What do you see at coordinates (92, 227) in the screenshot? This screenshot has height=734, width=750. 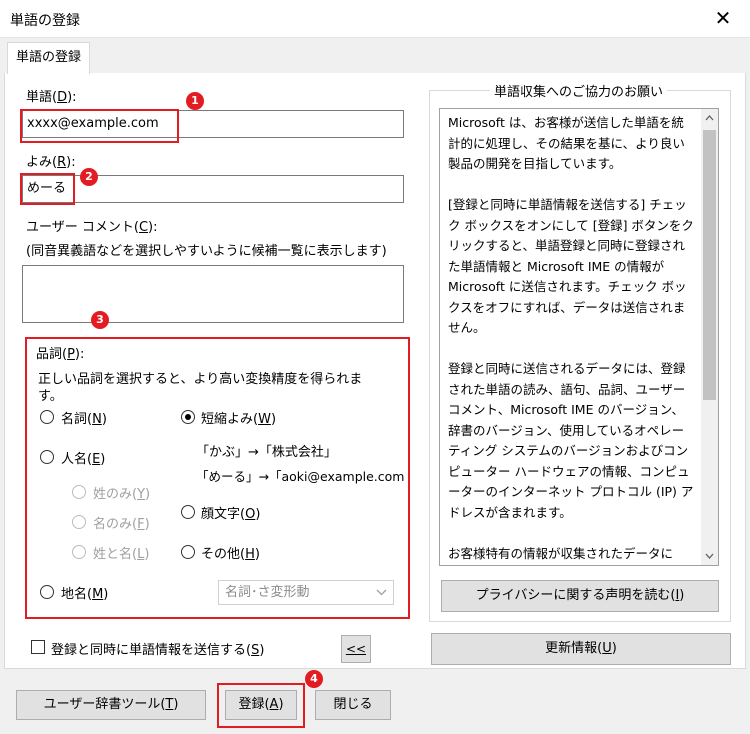 I see `comment-label: ユーザー コメント(C):` at bounding box center [92, 227].